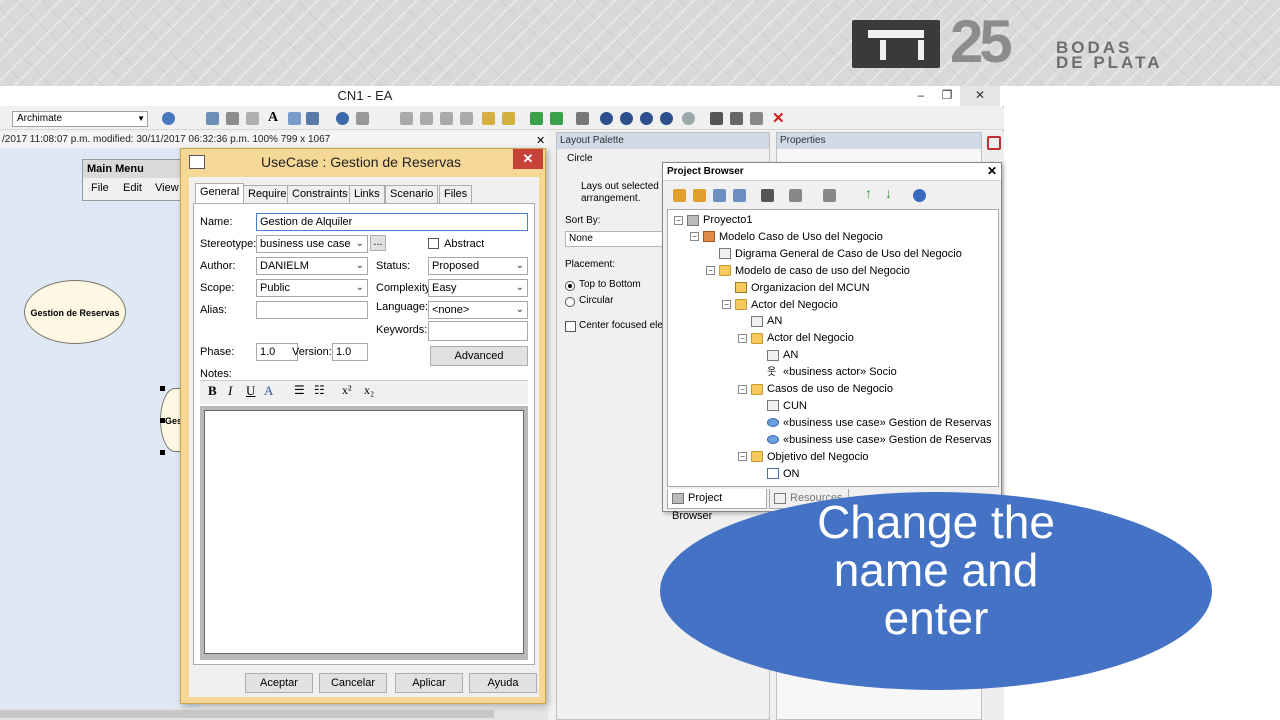  What do you see at coordinates (626, 118) in the screenshot?
I see `zoom-out-icon` at bounding box center [626, 118].